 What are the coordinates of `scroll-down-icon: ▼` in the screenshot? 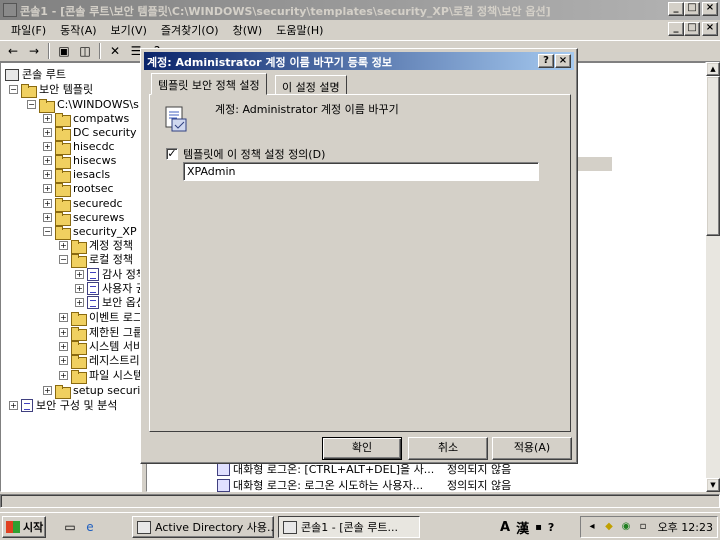 It's located at (713, 485).